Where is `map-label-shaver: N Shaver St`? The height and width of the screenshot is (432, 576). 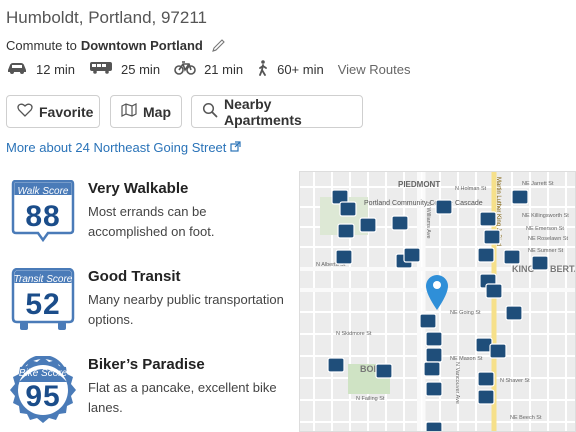 map-label-shaver: N Shaver St is located at coordinates (515, 381).